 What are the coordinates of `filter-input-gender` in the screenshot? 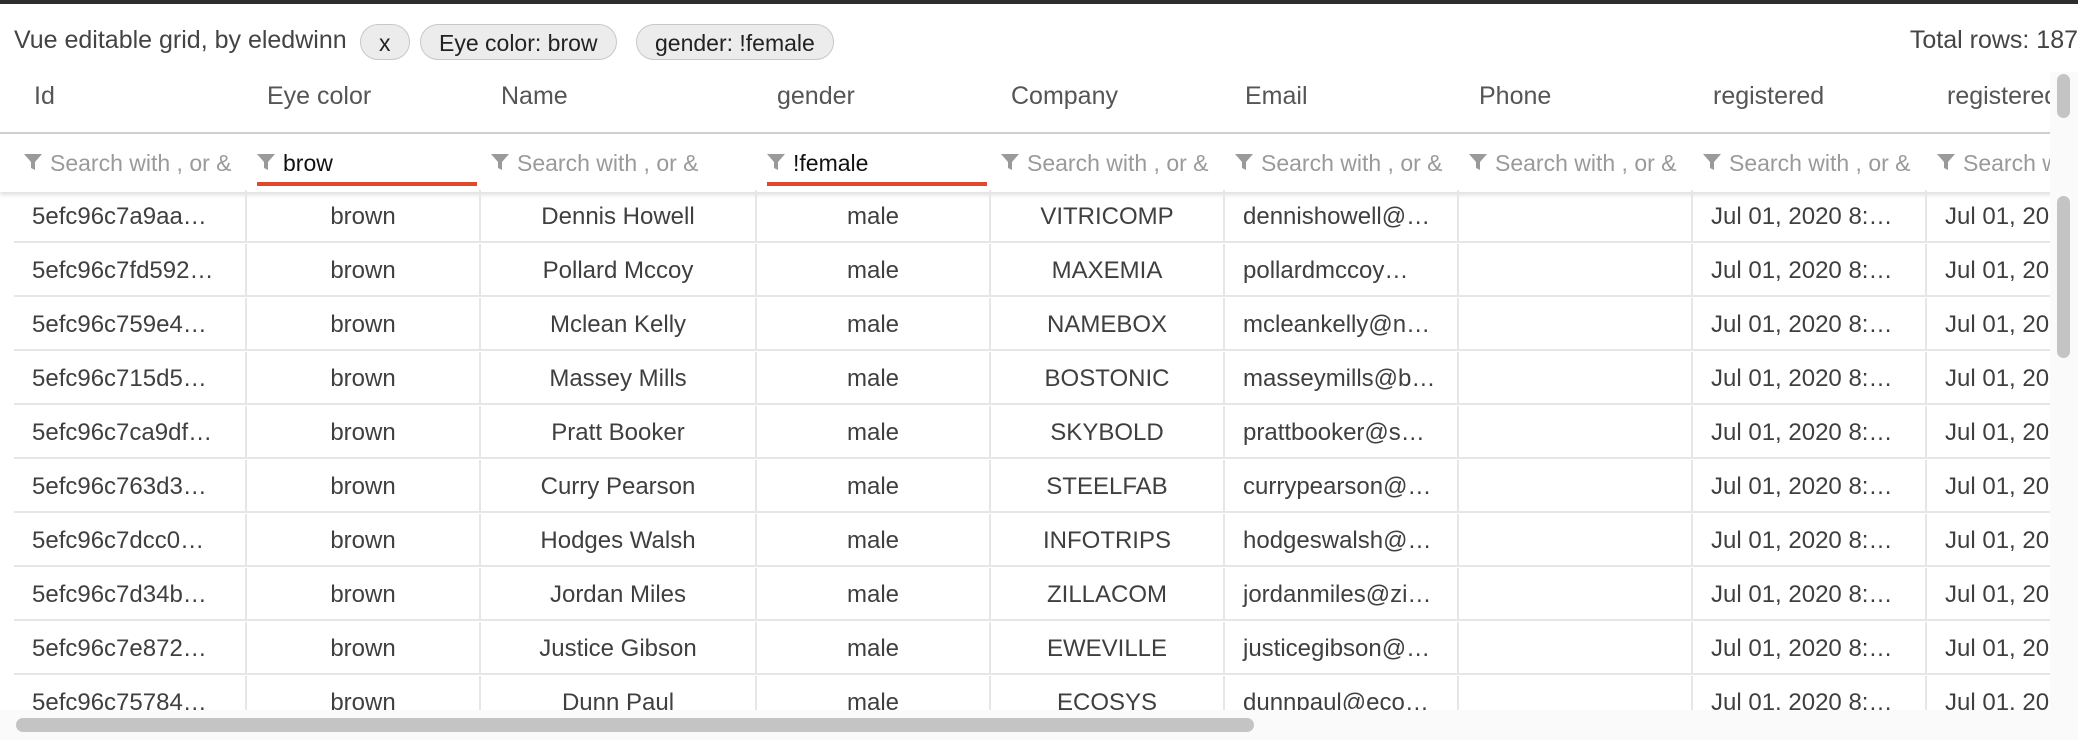 It's located at (888, 163).